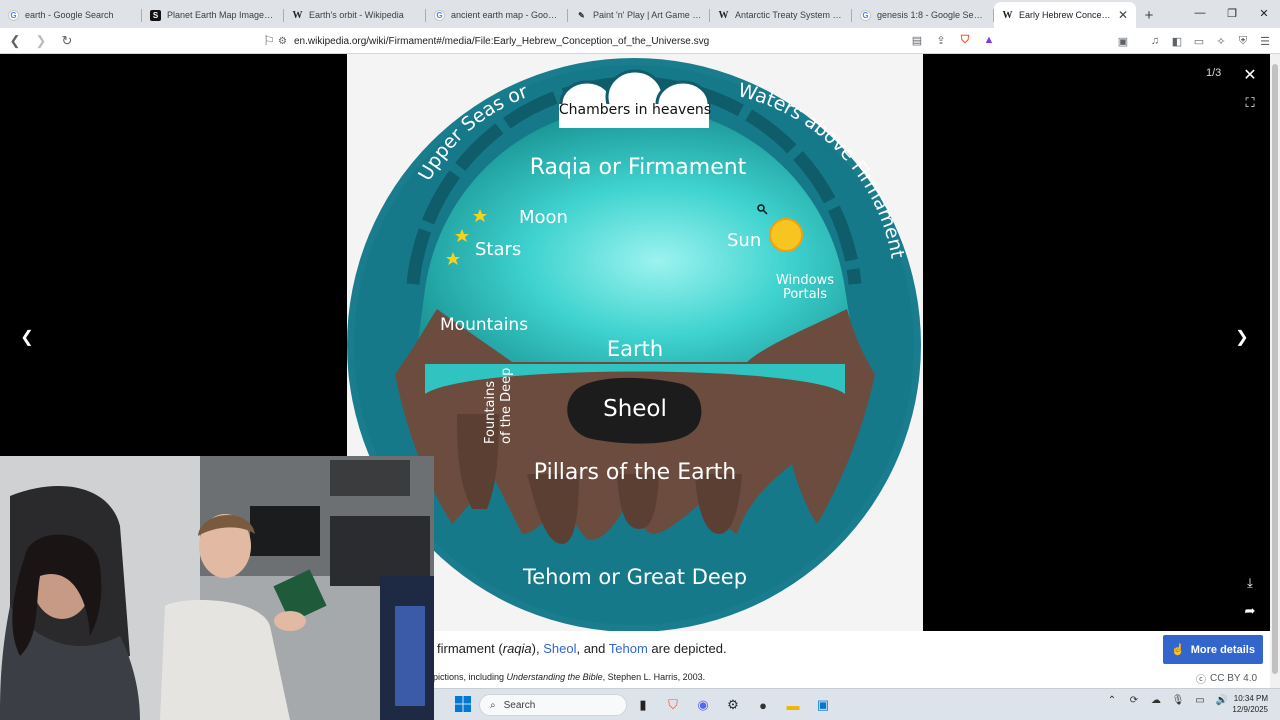  I want to click on steam-icon: ⚙, so click(733, 705).